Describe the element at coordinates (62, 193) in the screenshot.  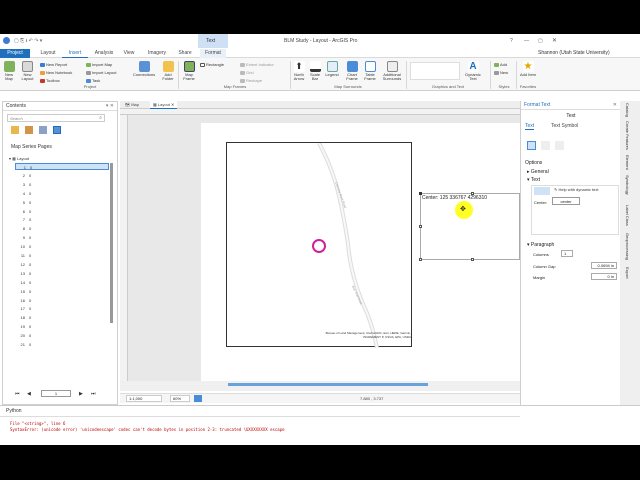
I see `list-item: 40` at that location.